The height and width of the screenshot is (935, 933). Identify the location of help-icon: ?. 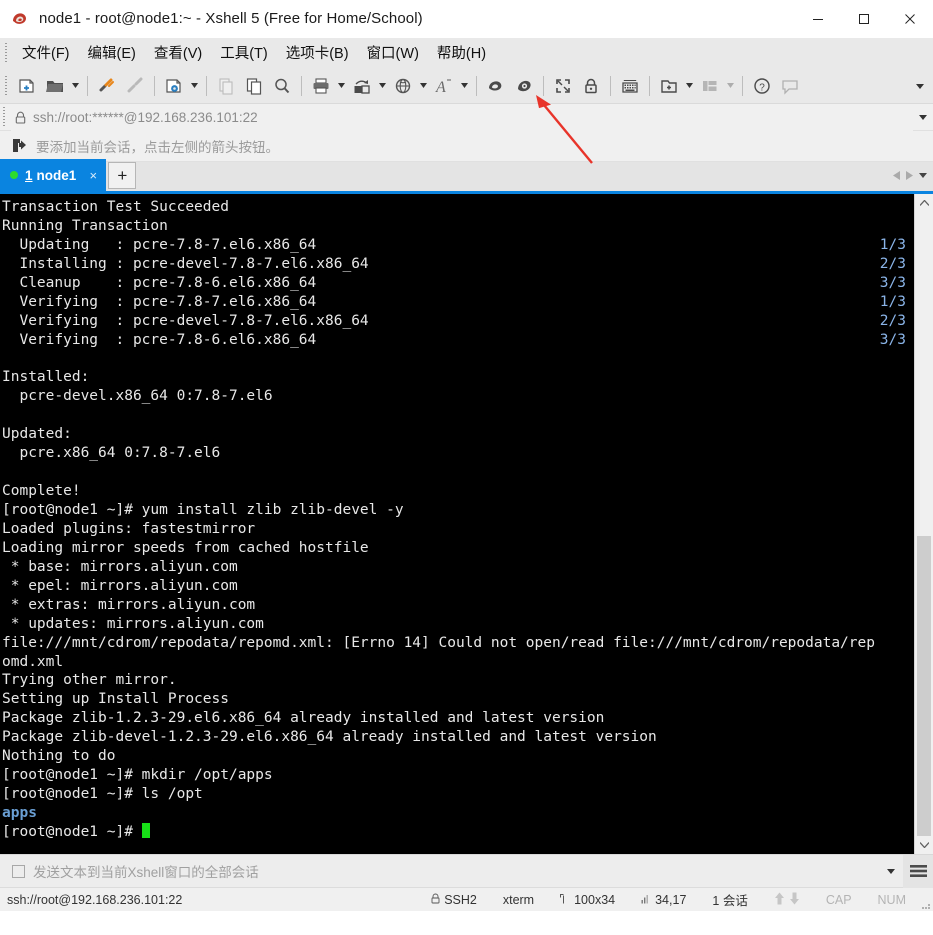
(762, 86).